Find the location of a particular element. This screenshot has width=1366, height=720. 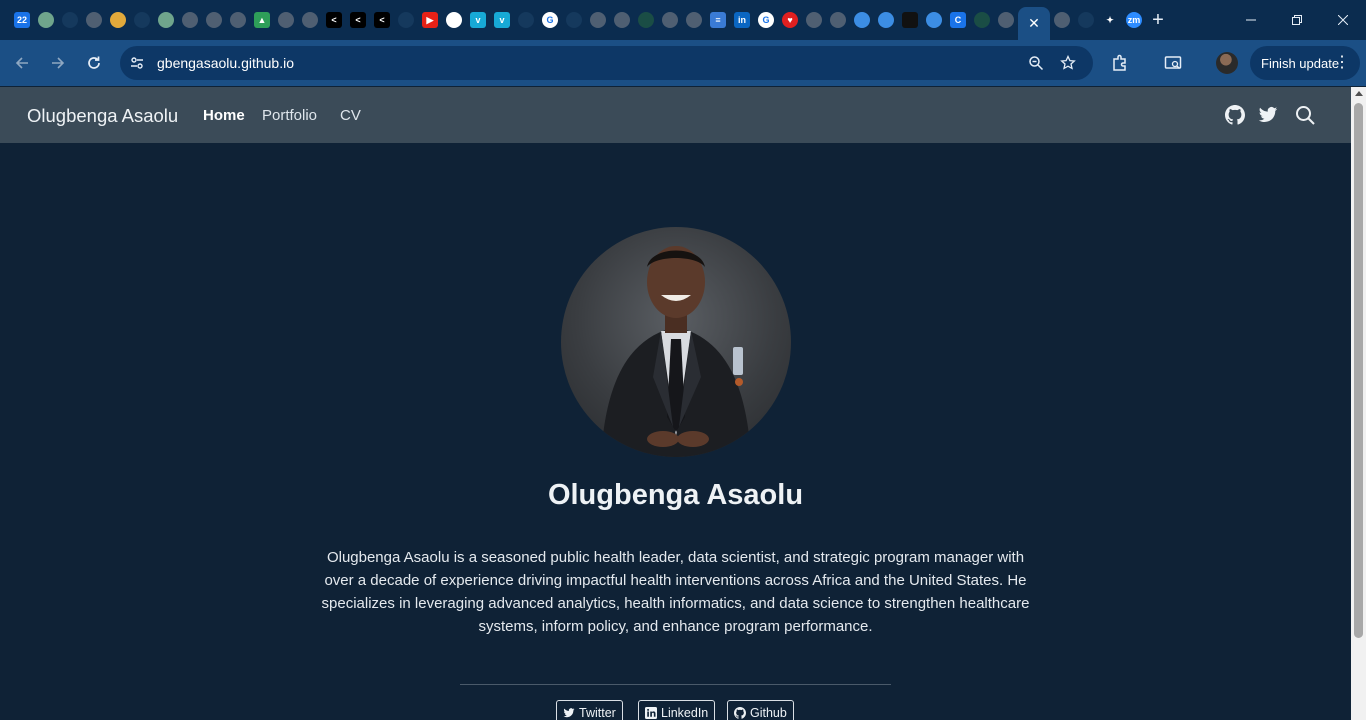

browser-tab-after-2: ✦ is located at coordinates (1110, 20).